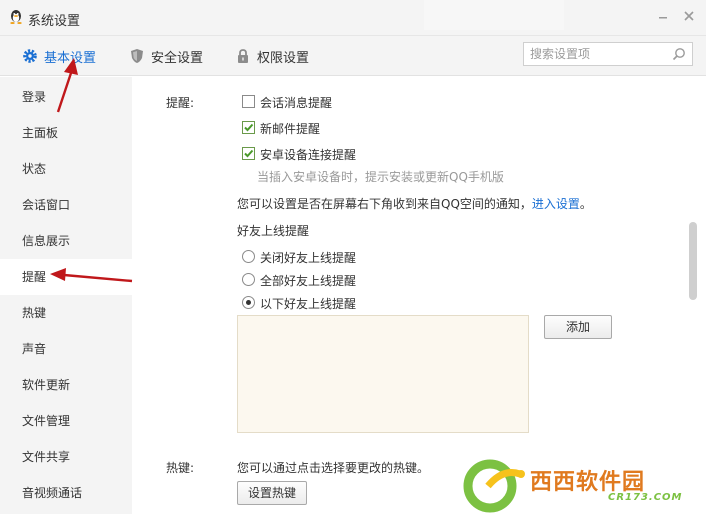  What do you see at coordinates (52, 493) in the screenshot?
I see `sidebar-item-label: 音视频通话` at bounding box center [52, 493].